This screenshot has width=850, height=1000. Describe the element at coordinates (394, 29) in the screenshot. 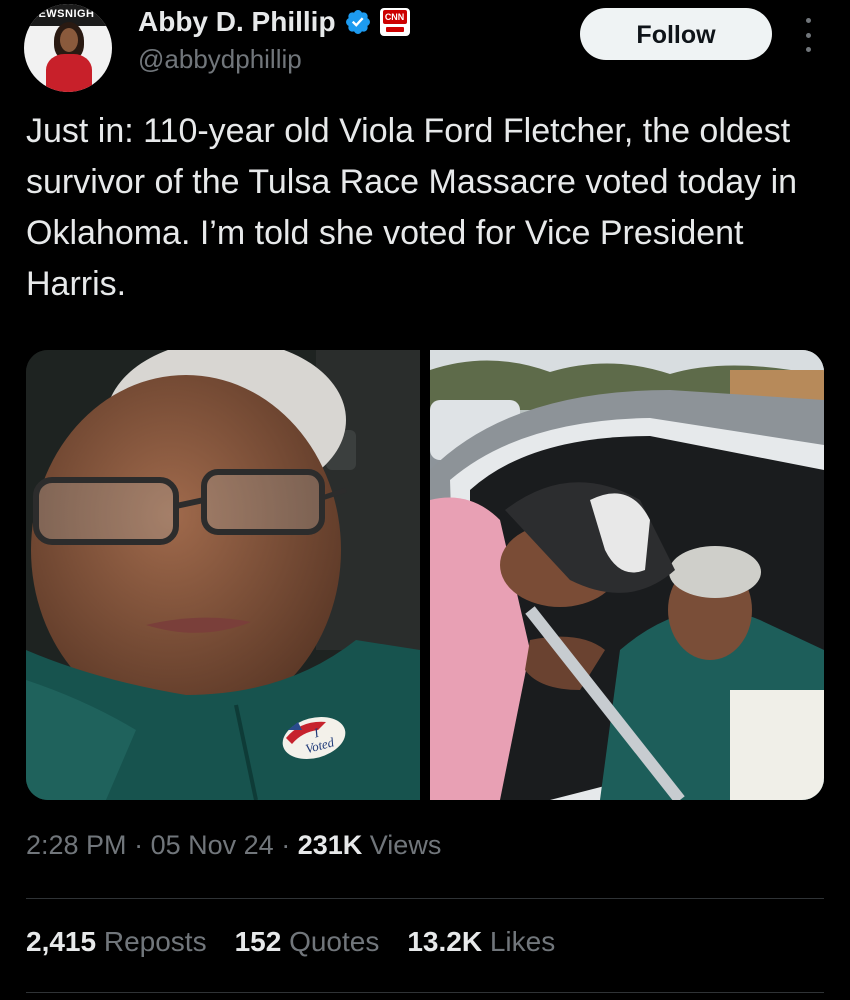

I see `affiliate-badge-bar` at that location.